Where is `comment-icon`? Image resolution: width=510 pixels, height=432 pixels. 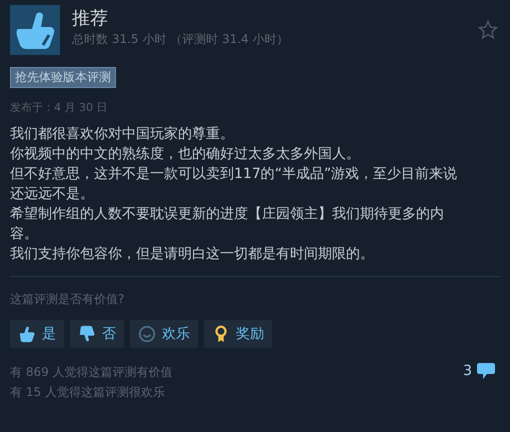 comment-icon is located at coordinates (486, 371).